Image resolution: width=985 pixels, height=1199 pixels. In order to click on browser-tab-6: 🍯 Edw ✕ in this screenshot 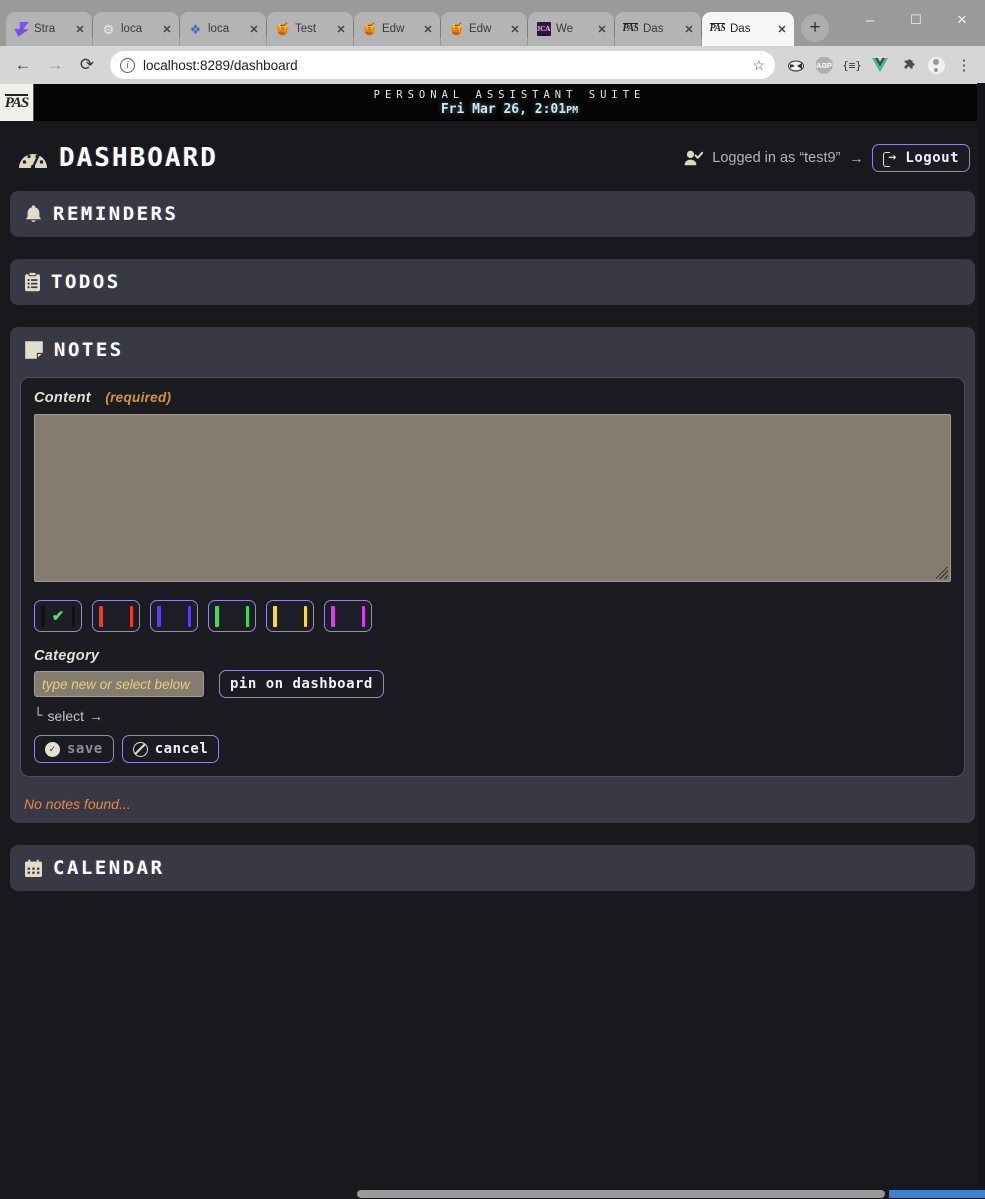, I will do `click(484, 29)`.